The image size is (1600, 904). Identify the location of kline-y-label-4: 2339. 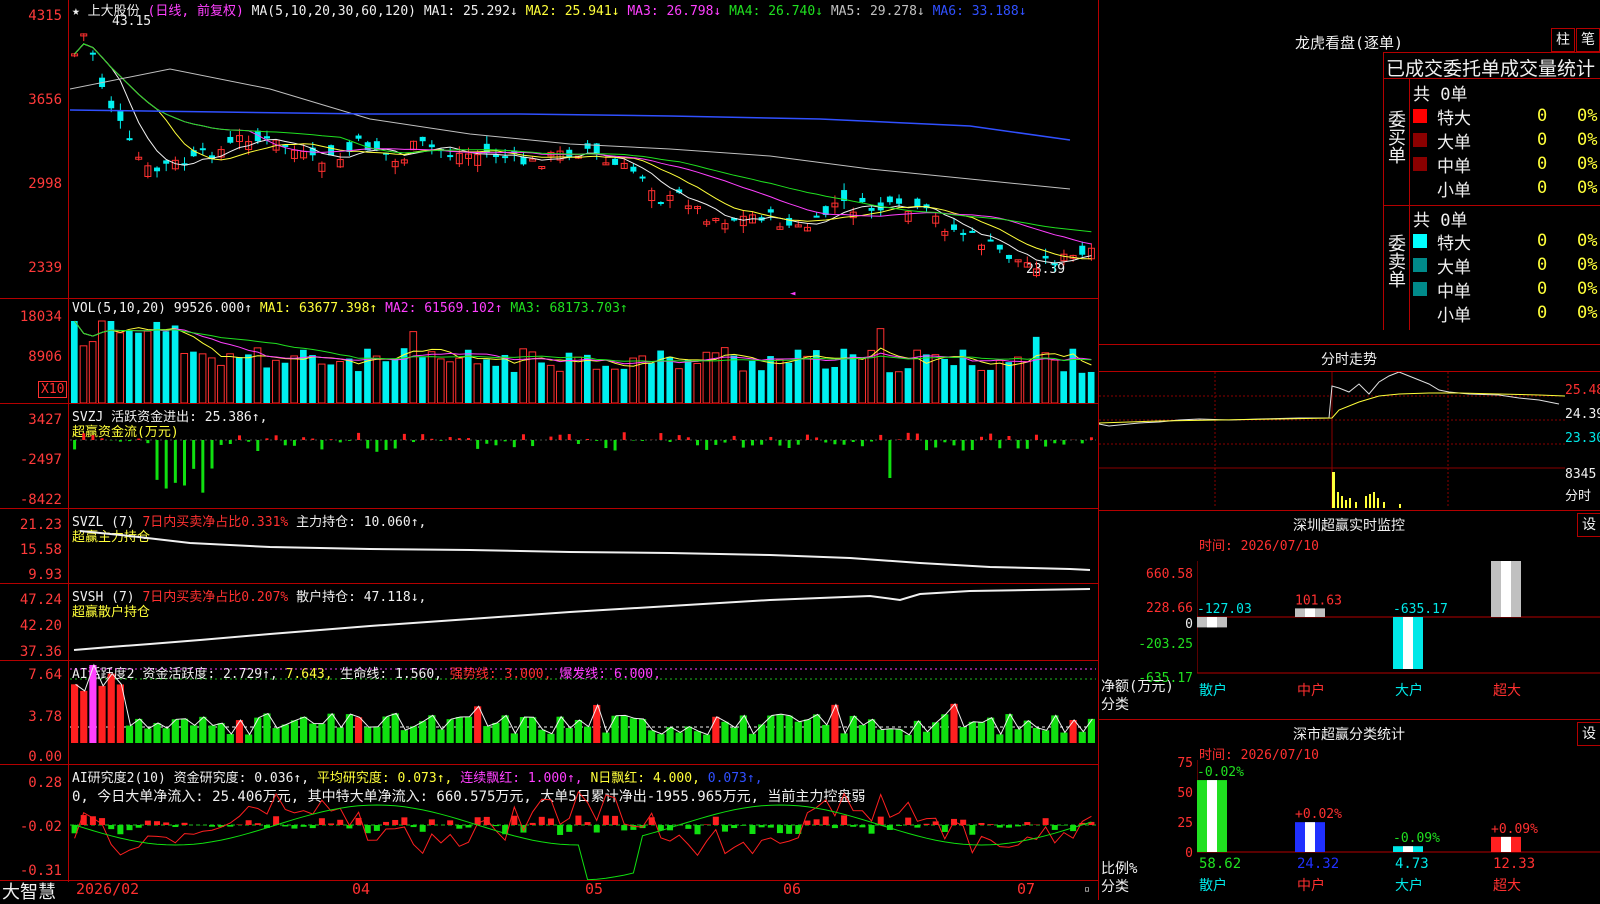
(31, 268).